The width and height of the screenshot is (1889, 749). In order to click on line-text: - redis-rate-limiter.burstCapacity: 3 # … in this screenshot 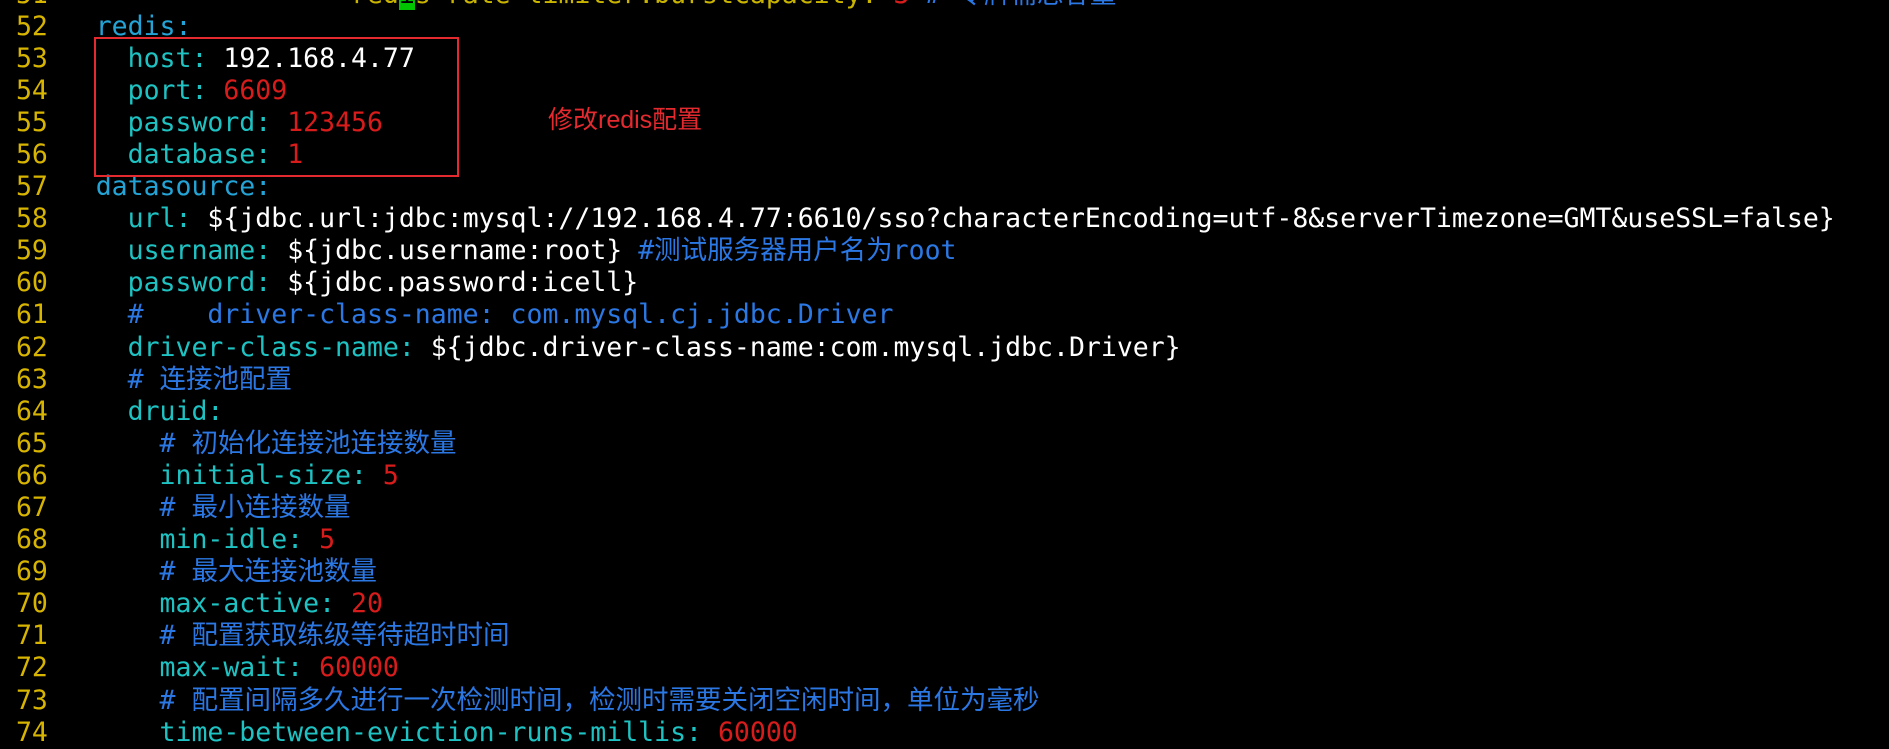, I will do `click(590, 5)`.